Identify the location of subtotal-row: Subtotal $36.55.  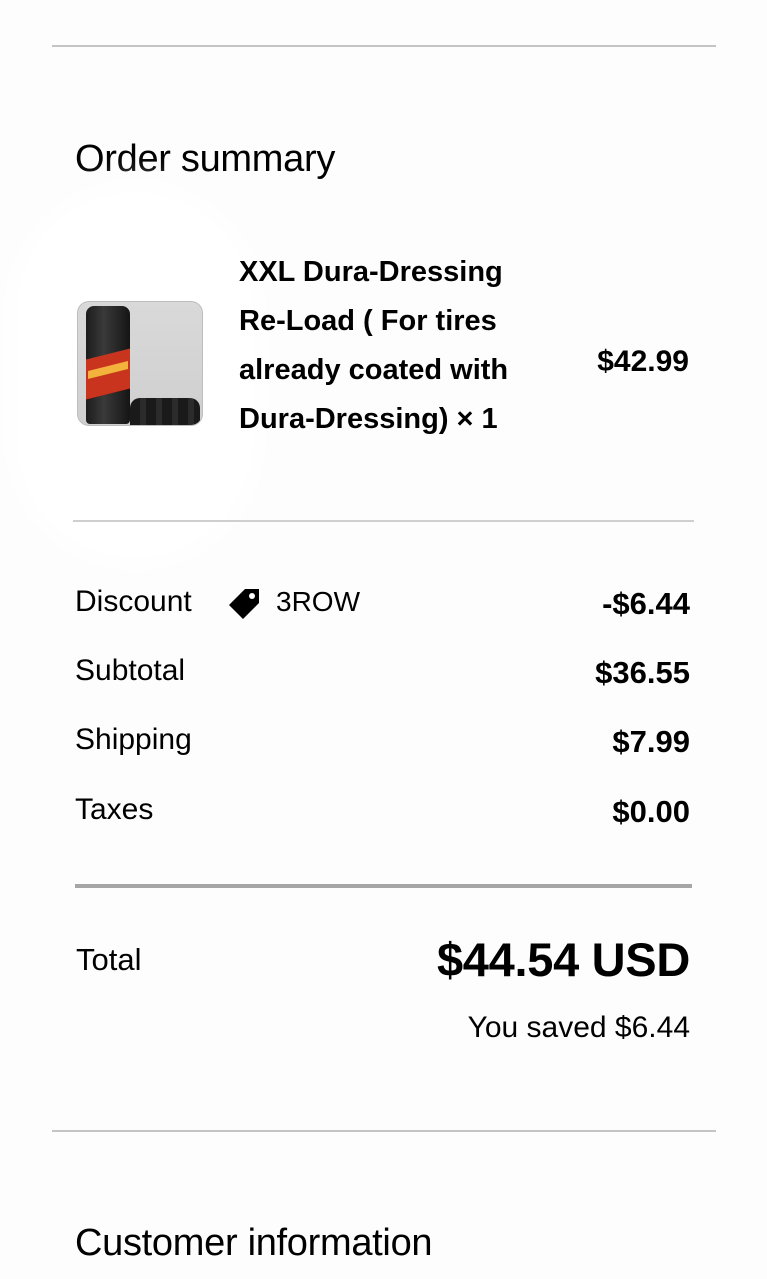
(382, 671).